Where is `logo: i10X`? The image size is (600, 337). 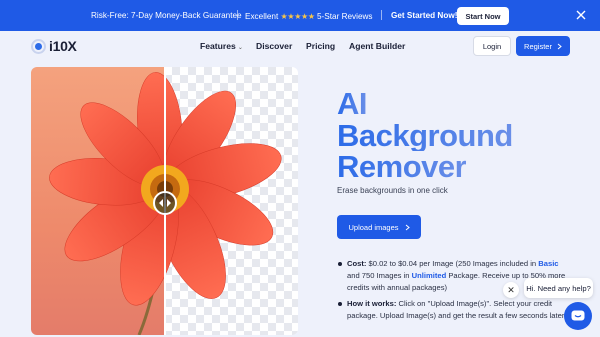
logo: i10X is located at coordinates (54, 46).